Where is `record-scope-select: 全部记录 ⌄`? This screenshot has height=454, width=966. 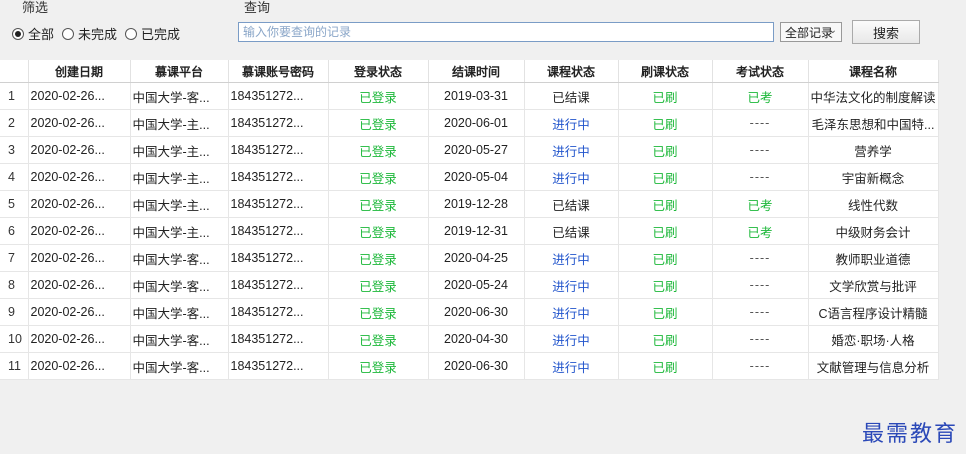 record-scope-select: 全部记录 ⌄ is located at coordinates (811, 32).